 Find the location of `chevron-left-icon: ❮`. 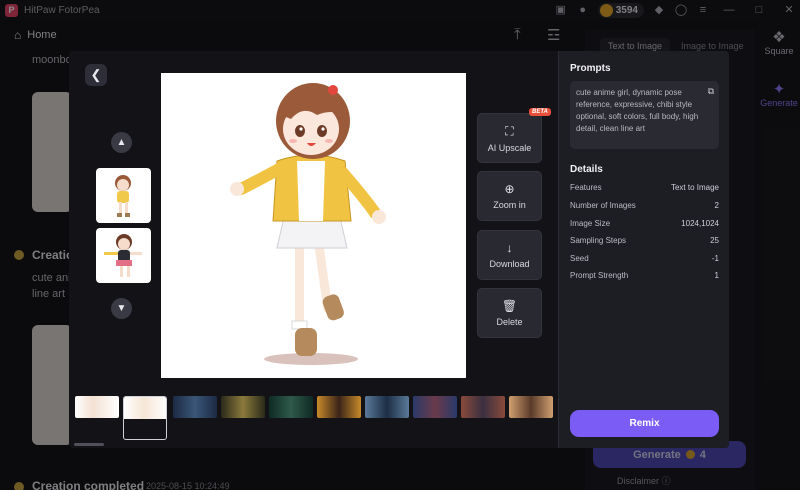

chevron-left-icon: ❮ is located at coordinates (96, 74).